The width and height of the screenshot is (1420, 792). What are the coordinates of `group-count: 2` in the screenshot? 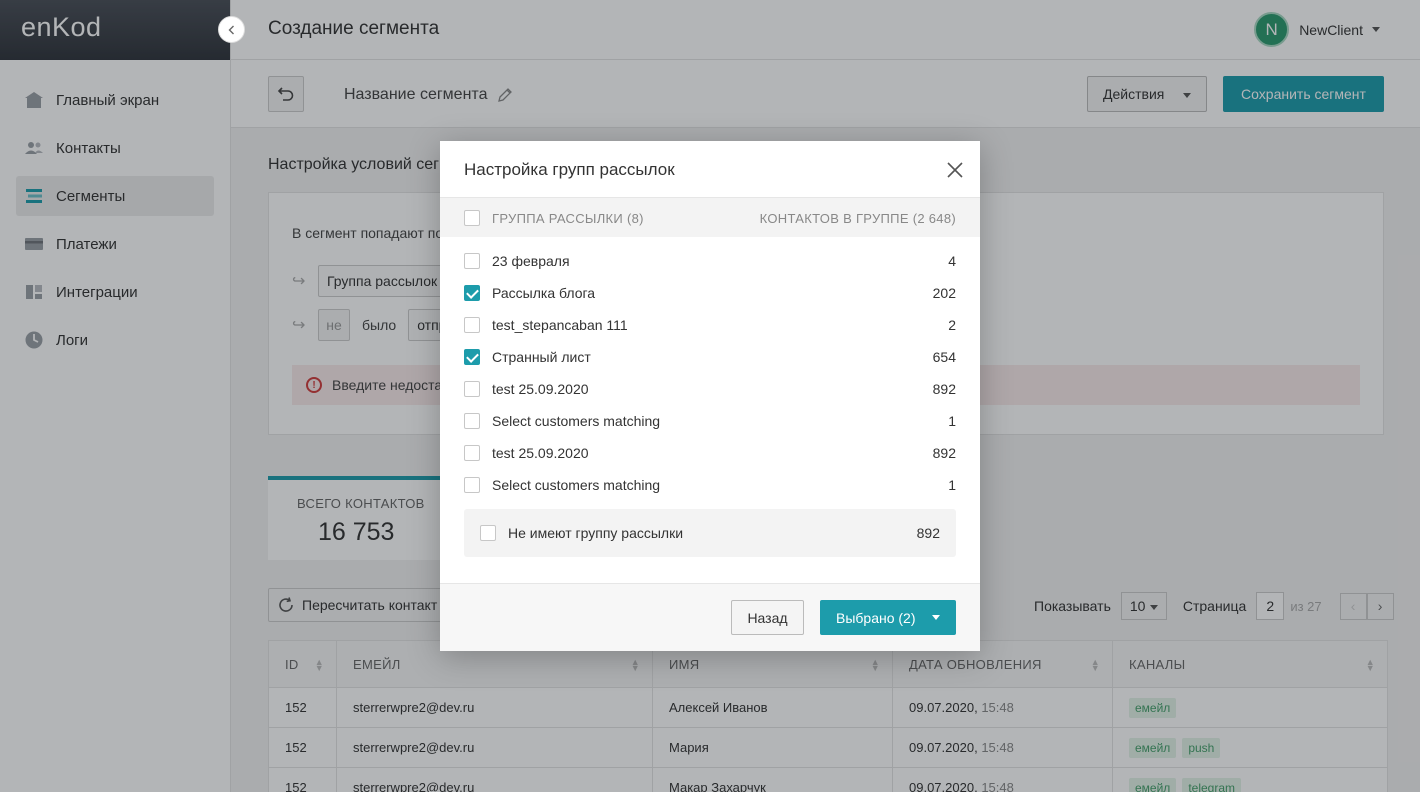 It's located at (952, 325).